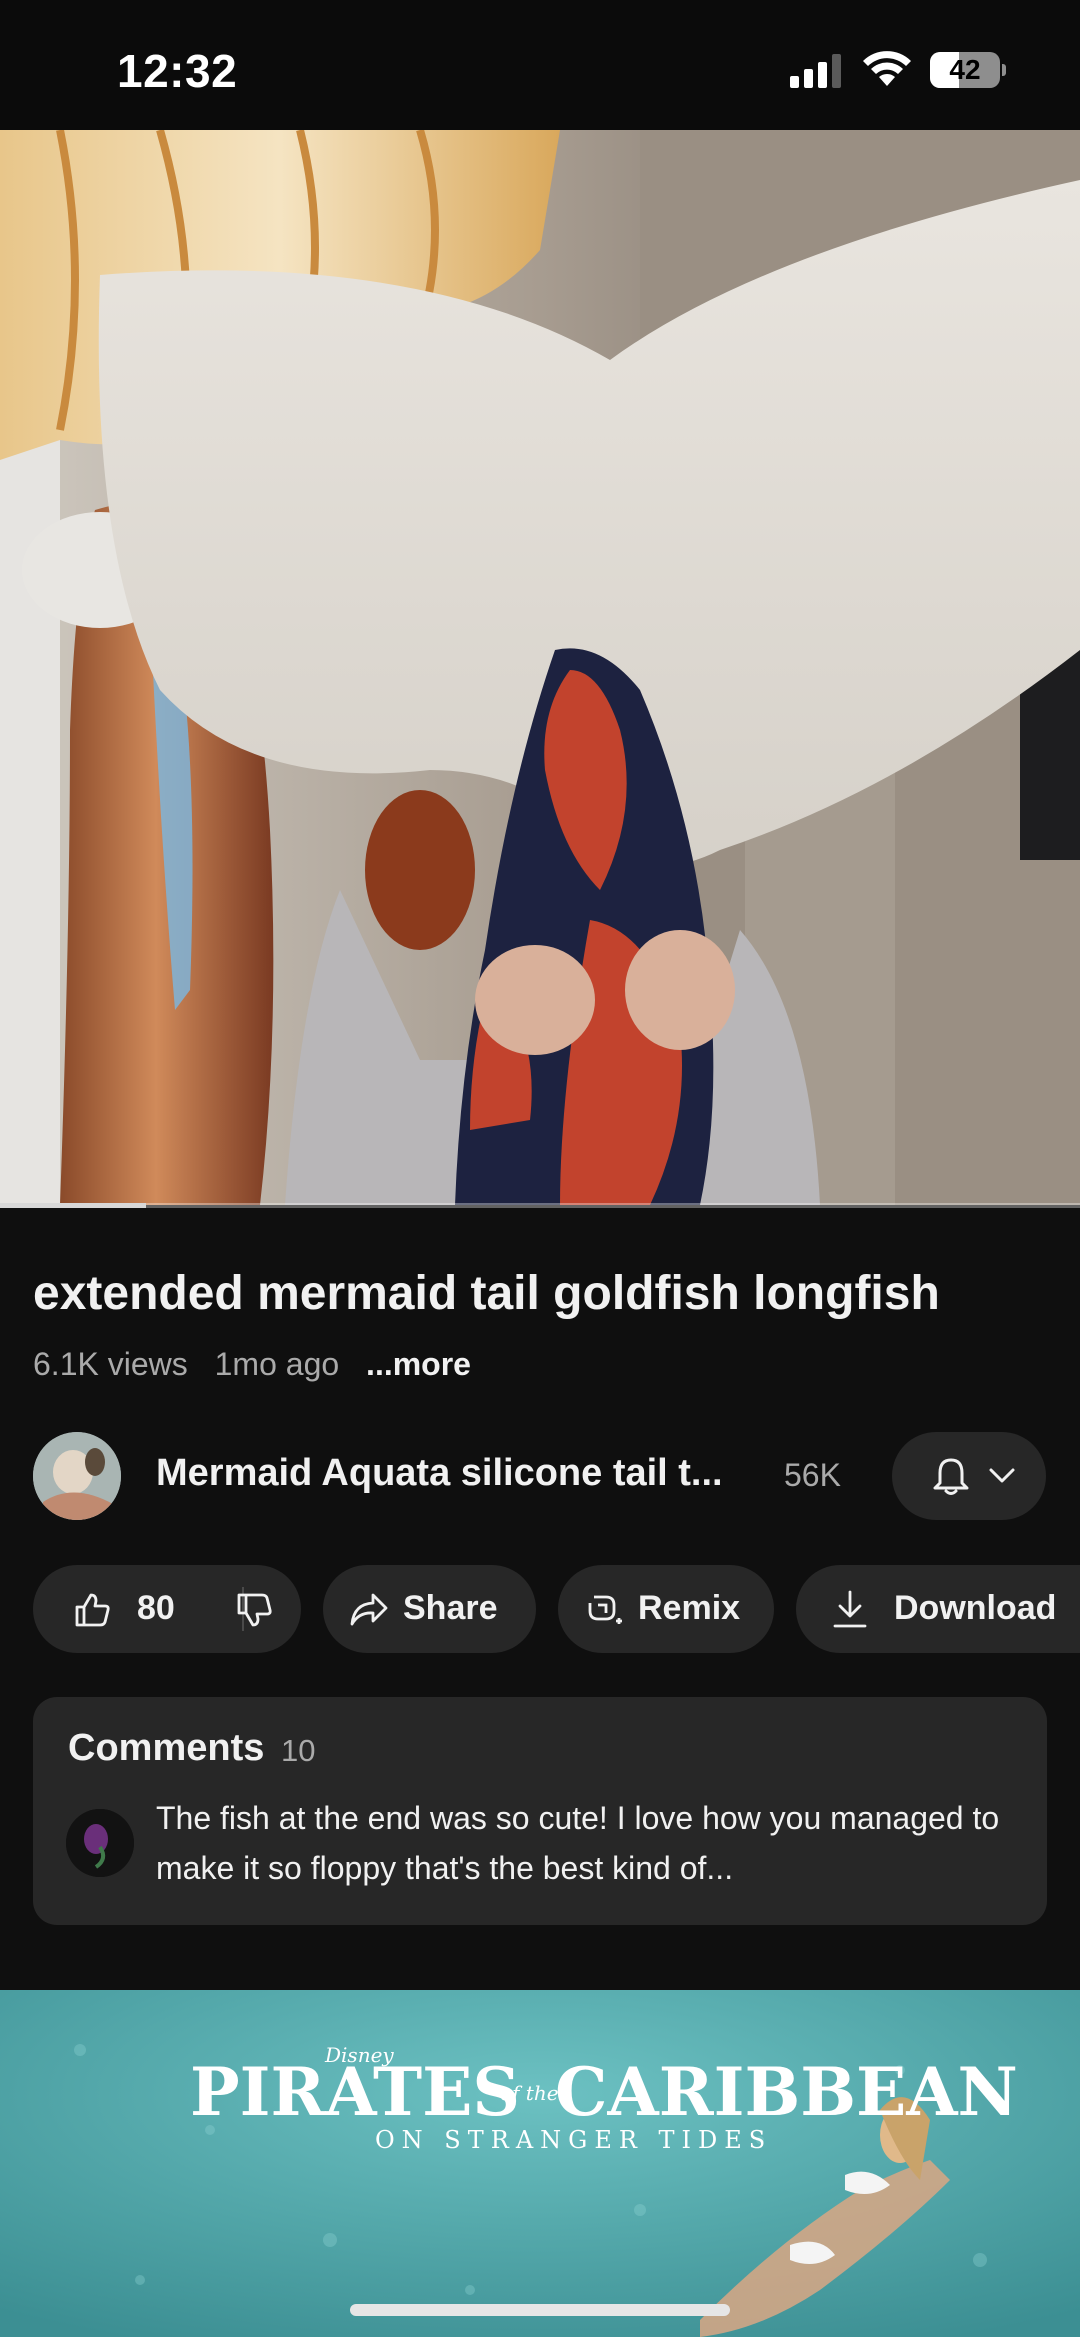  Describe the element at coordinates (538, 1293) in the screenshot. I see `video-title: extended mermaid tail goldfish longfish` at that location.